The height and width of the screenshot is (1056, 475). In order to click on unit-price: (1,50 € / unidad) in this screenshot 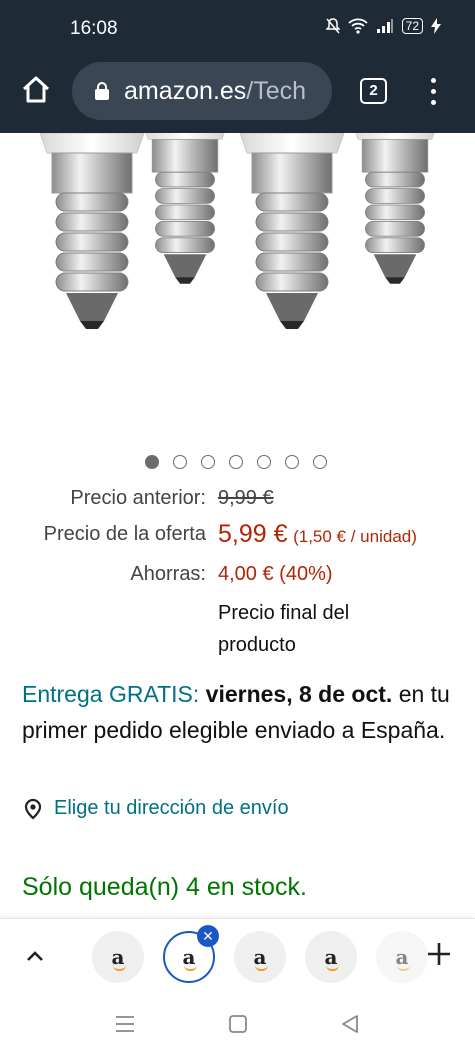, I will do `click(355, 536)`.